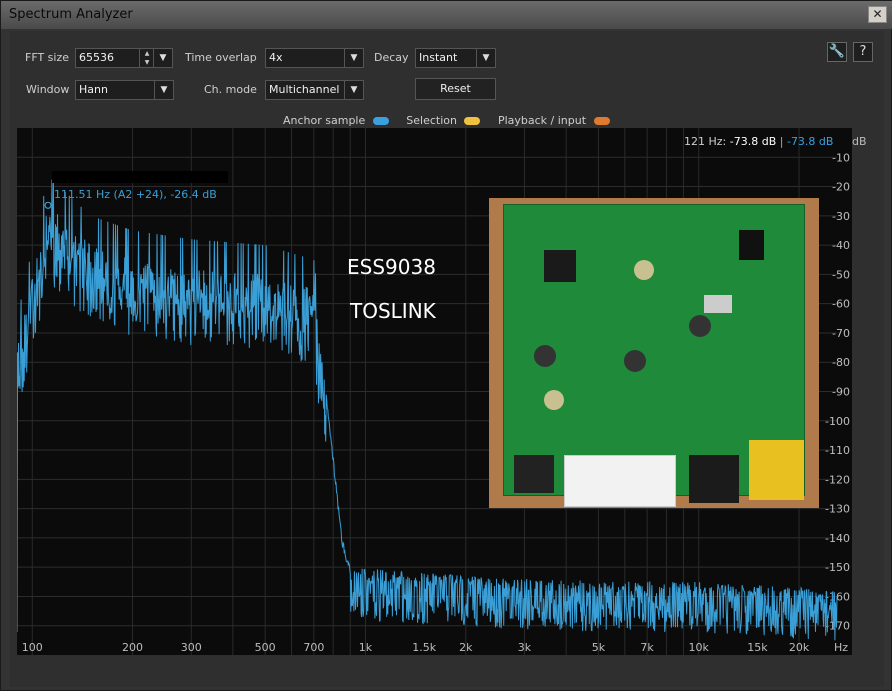  Describe the element at coordinates (705, 141) in the screenshot. I see `readout-freq: 121 Hz:` at that location.